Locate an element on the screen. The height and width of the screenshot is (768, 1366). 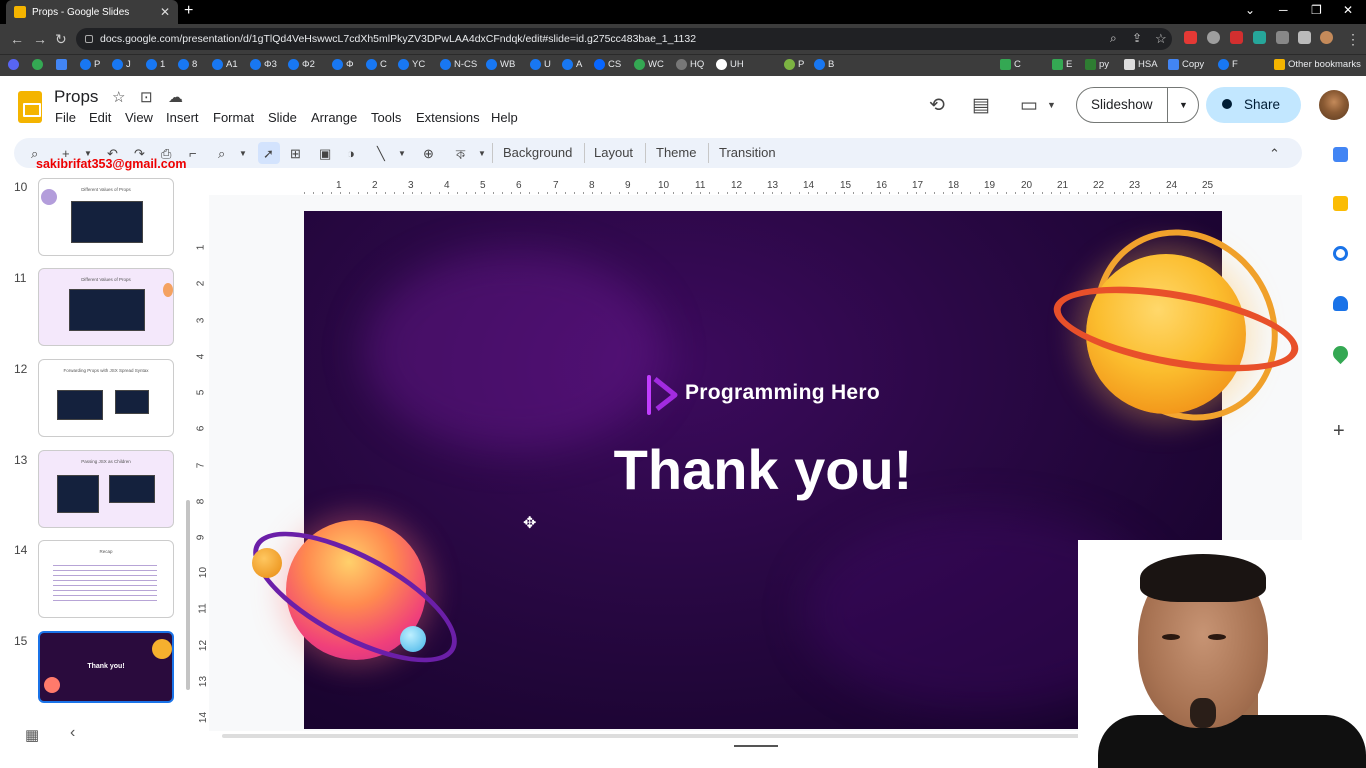
slides-logo-icon is located at coordinates (30, 107).